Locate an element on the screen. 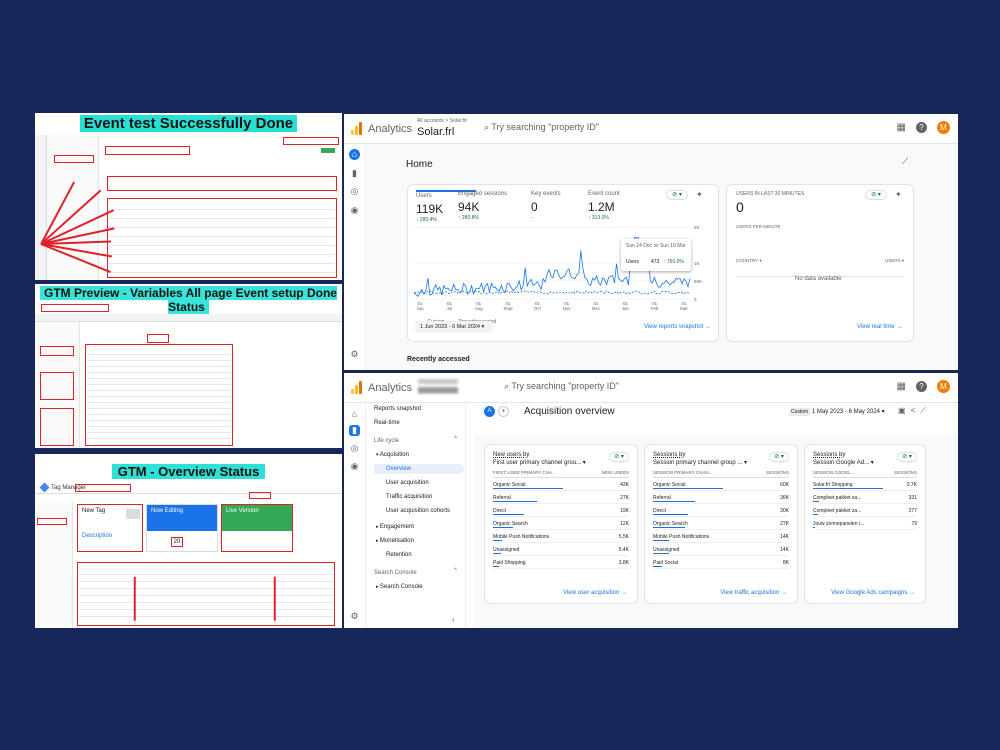 This screenshot has height=750, width=1000. acq-card-link: View traffic acquisition → is located at coordinates (753, 593).